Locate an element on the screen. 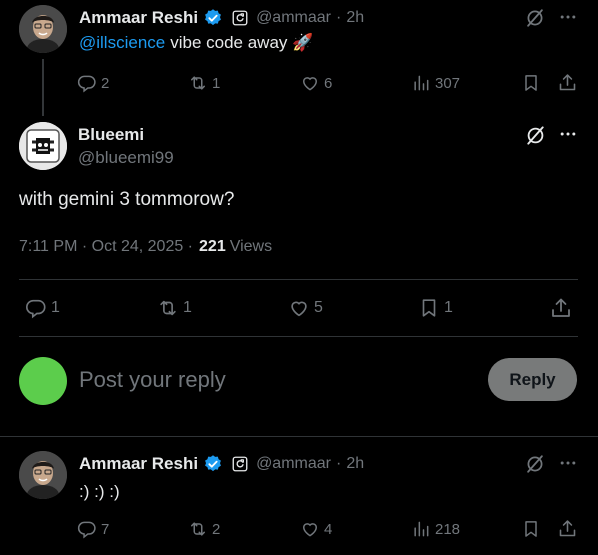 Image resolution: width=598 pixels, height=555 pixels. views-button: 307 is located at coordinates (435, 83).